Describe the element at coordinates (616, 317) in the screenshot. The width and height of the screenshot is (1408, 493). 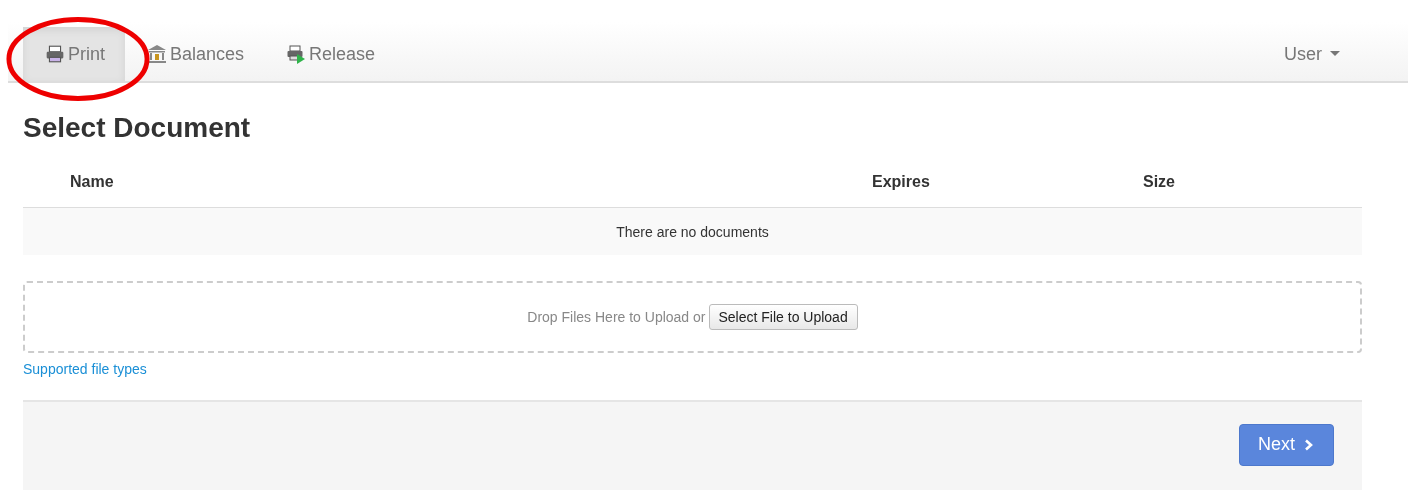
I see `drop-prompt: Drop Files Here to Upload or` at that location.